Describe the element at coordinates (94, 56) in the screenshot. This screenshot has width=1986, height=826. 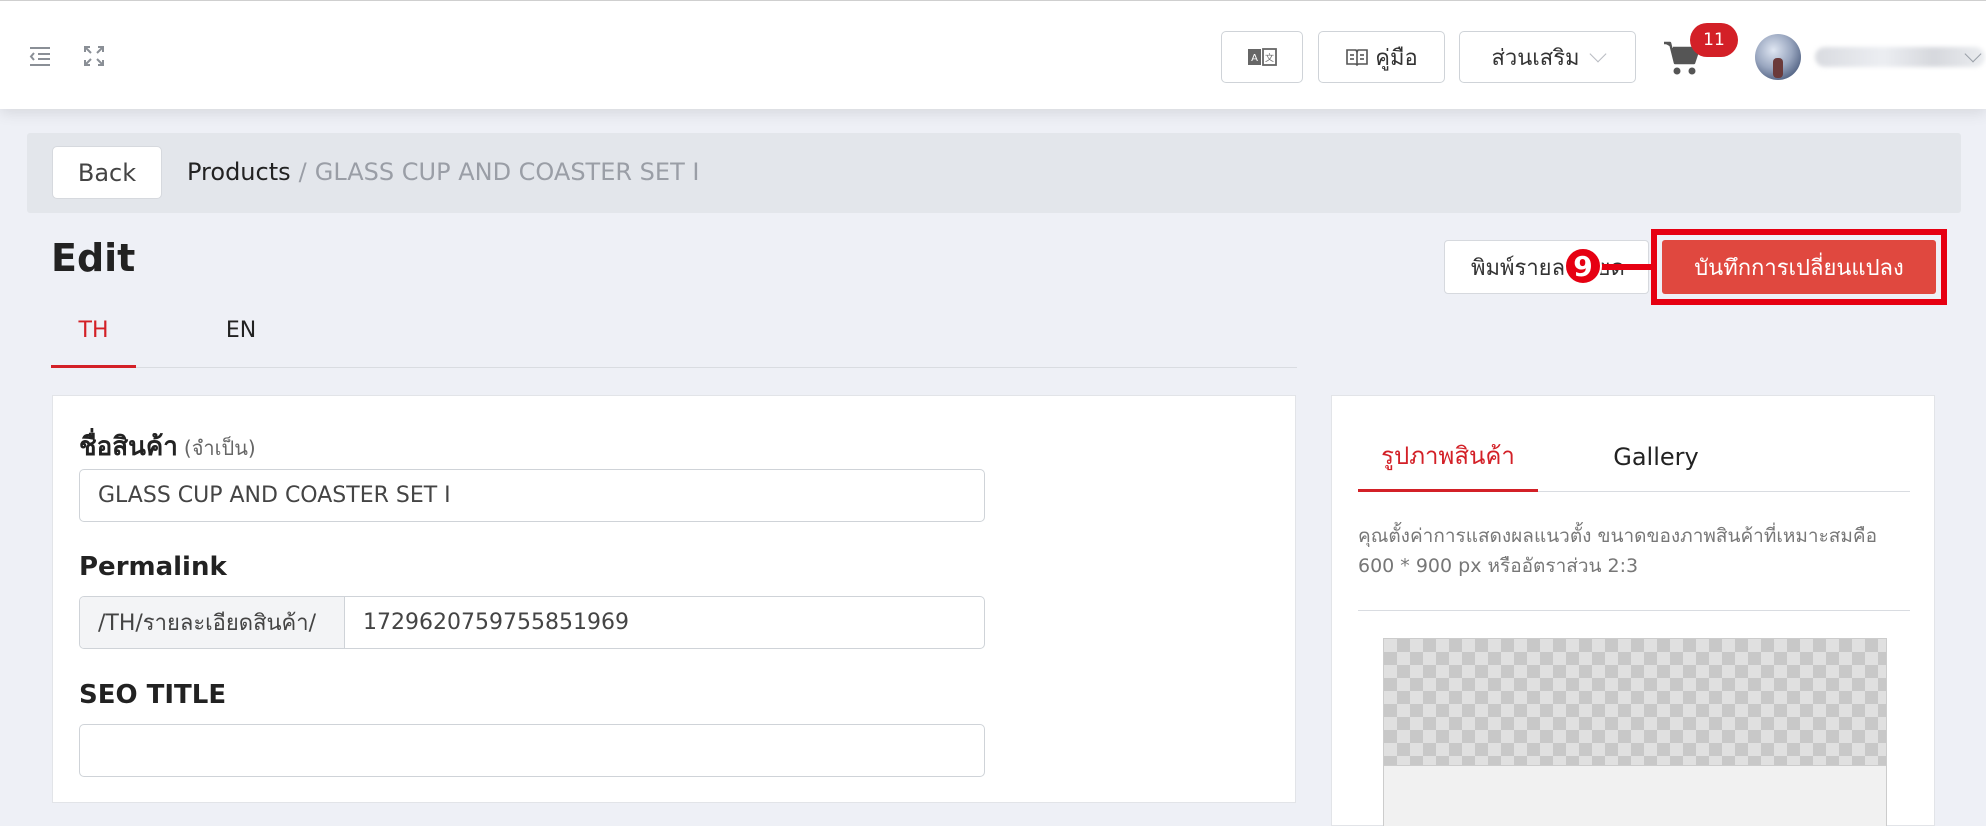
I see `fullscreen-icon` at that location.